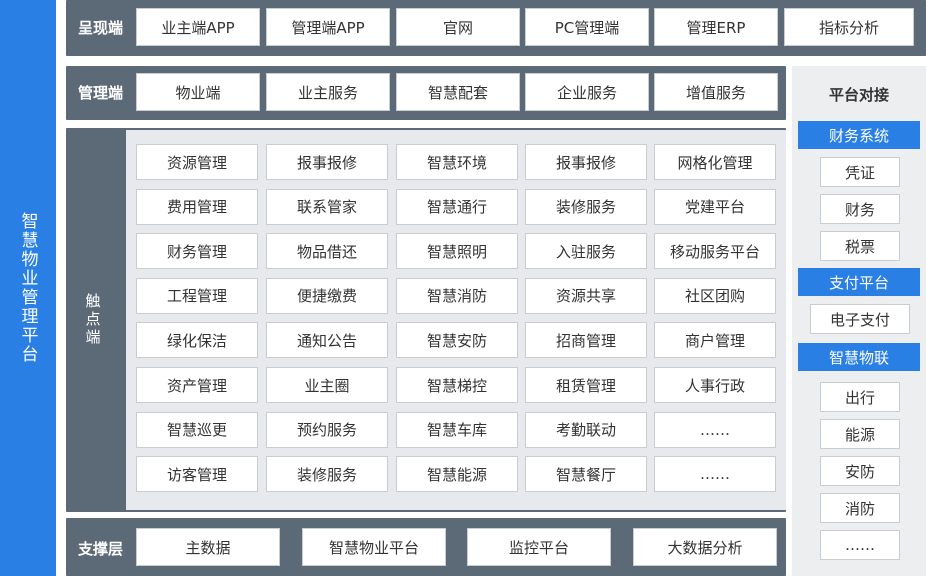 This screenshot has height=576, width=926. What do you see at coordinates (715, 385) in the screenshot?
I see `touchpoint-item: 人事行政` at bounding box center [715, 385].